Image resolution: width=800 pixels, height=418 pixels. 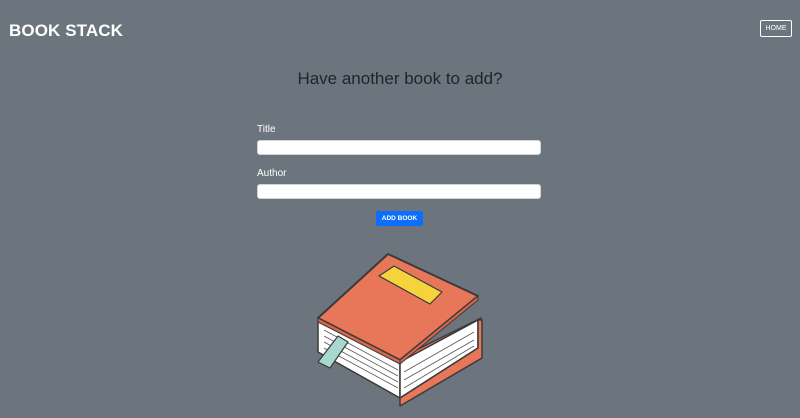 I want to click on title-label: Title, so click(x=266, y=129).